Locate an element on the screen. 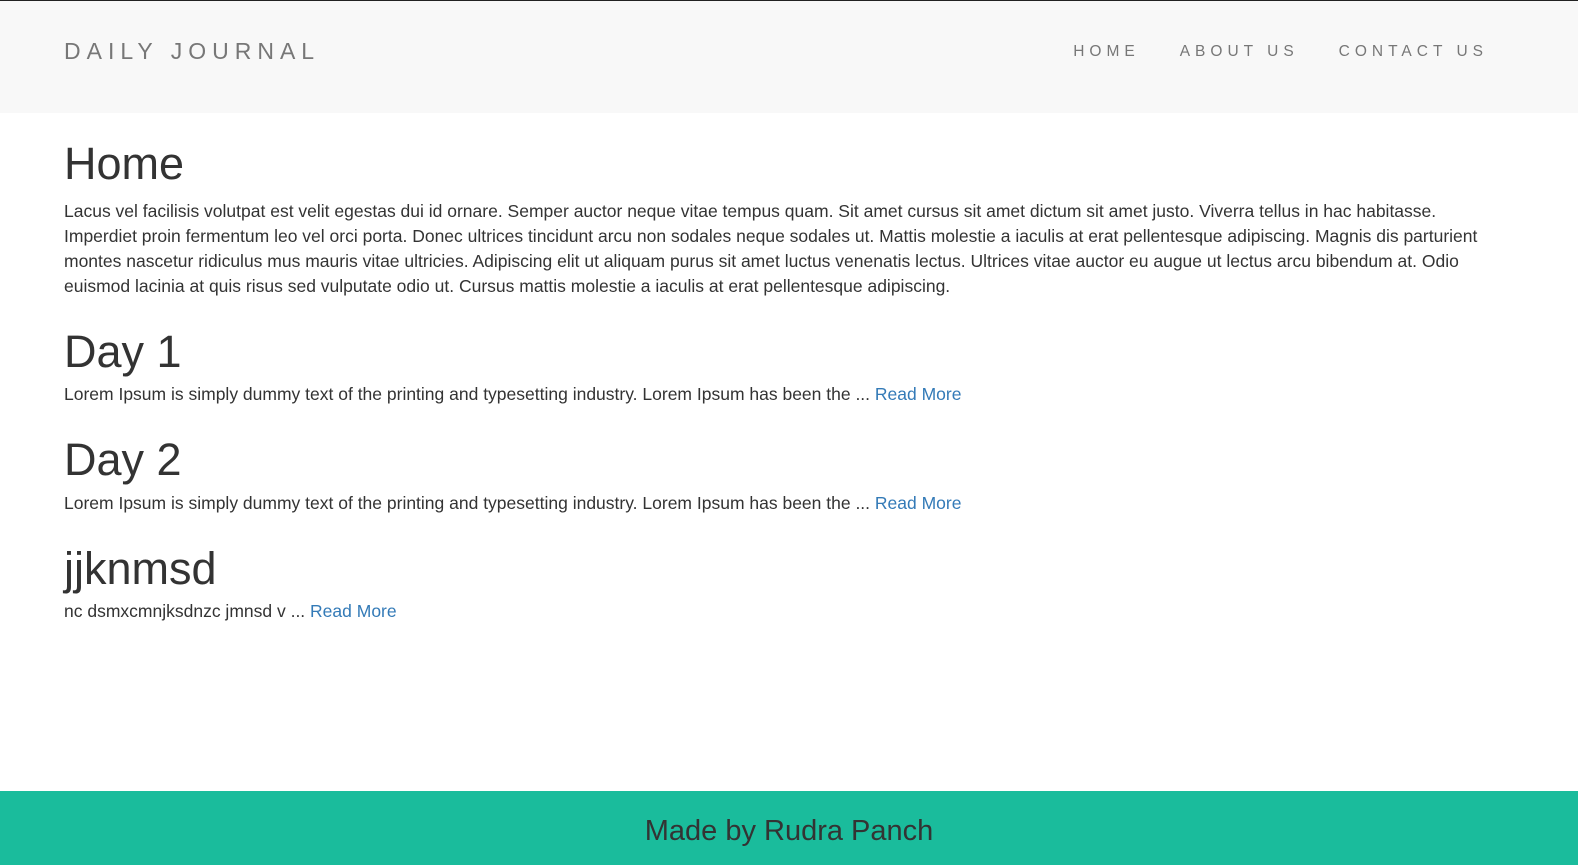  nav-item-home: HOME is located at coordinates (1106, 52).